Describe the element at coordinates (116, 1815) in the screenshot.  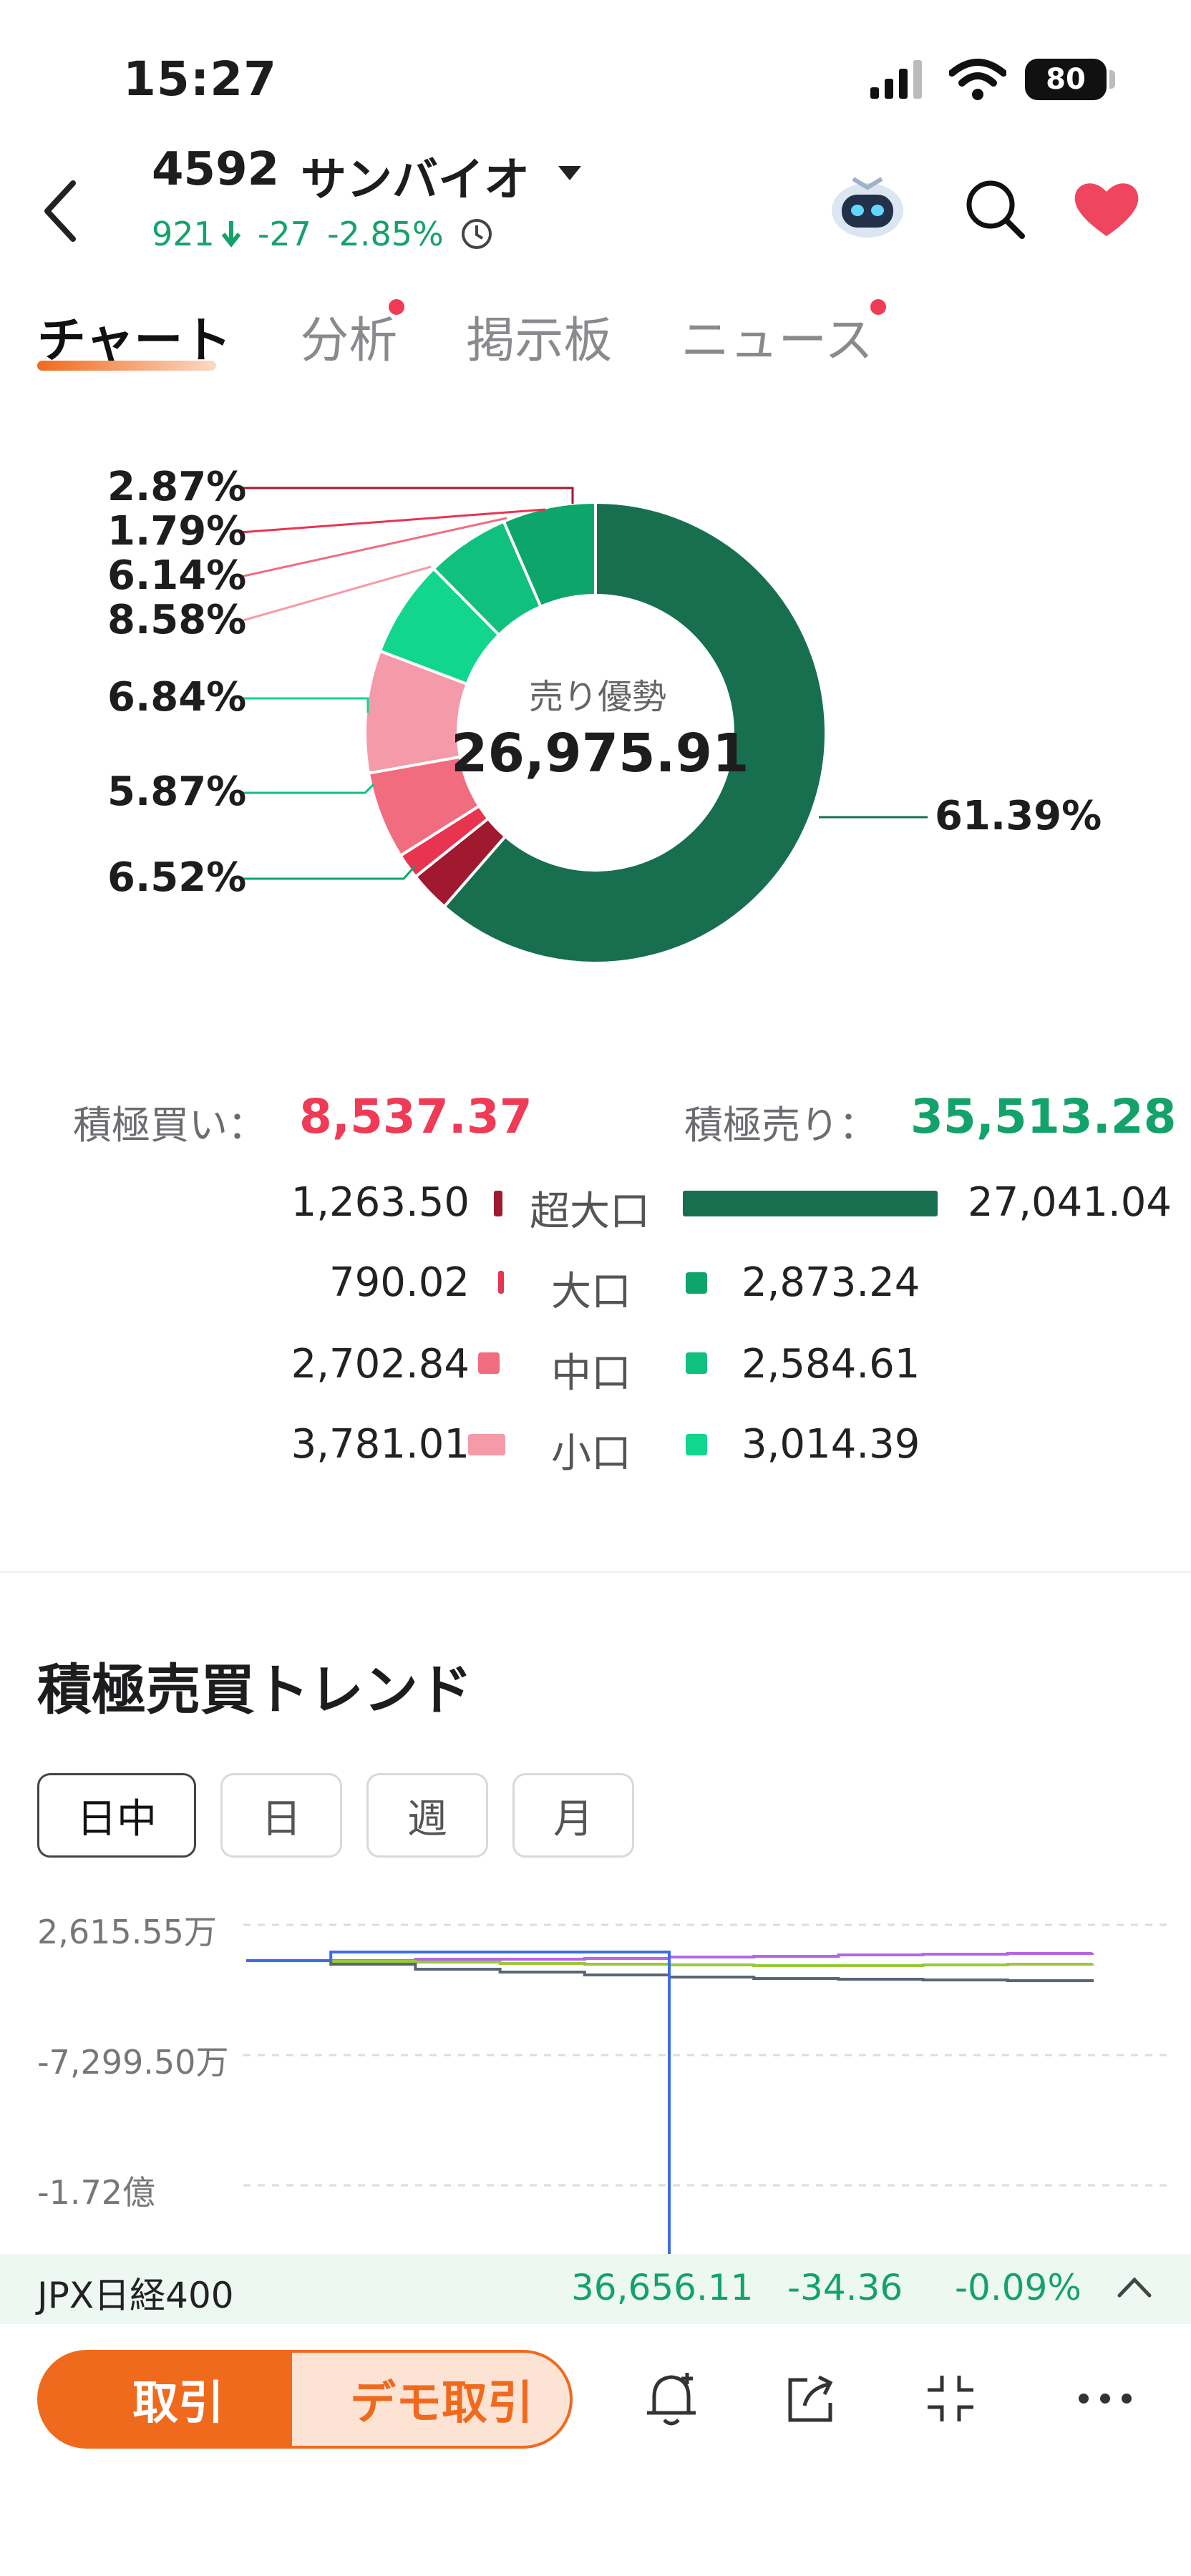
I see `range-button-intraday: 日中` at that location.